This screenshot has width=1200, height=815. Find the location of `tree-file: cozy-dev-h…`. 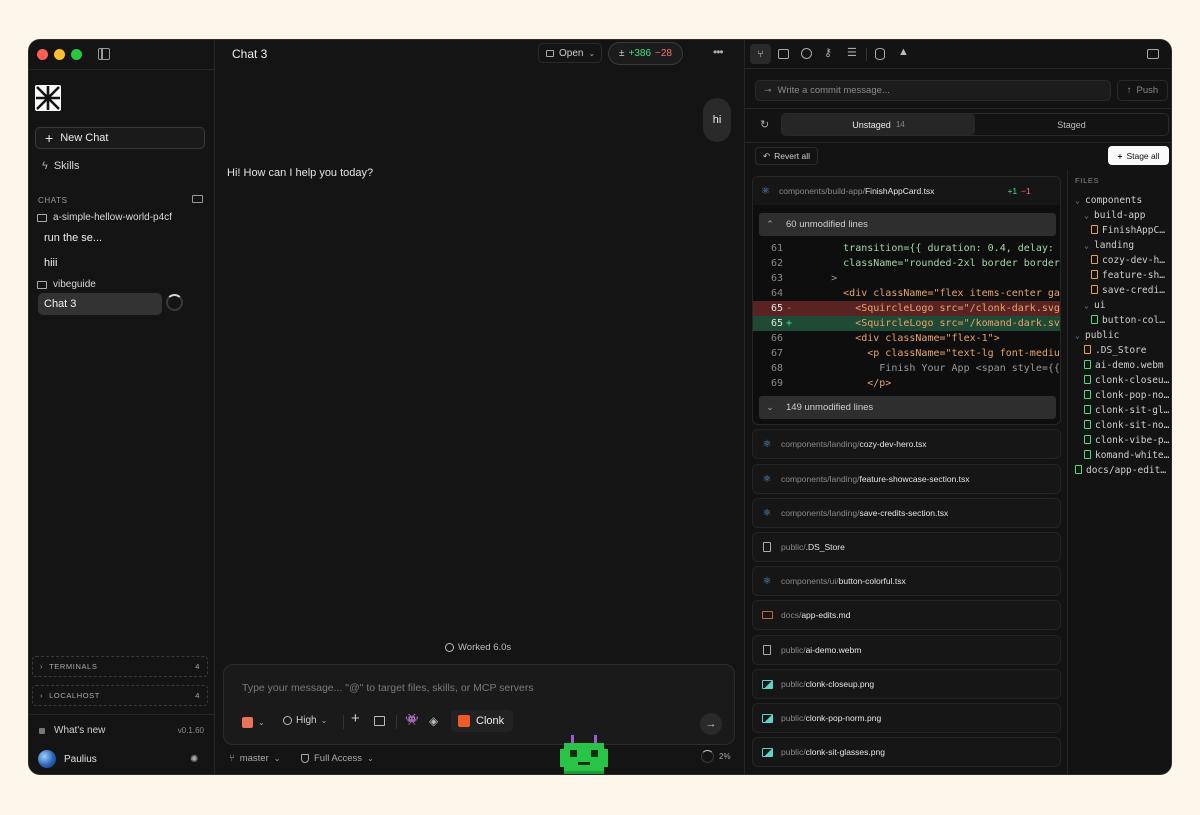

tree-file: cozy-dev-h… is located at coordinates (1131, 260).